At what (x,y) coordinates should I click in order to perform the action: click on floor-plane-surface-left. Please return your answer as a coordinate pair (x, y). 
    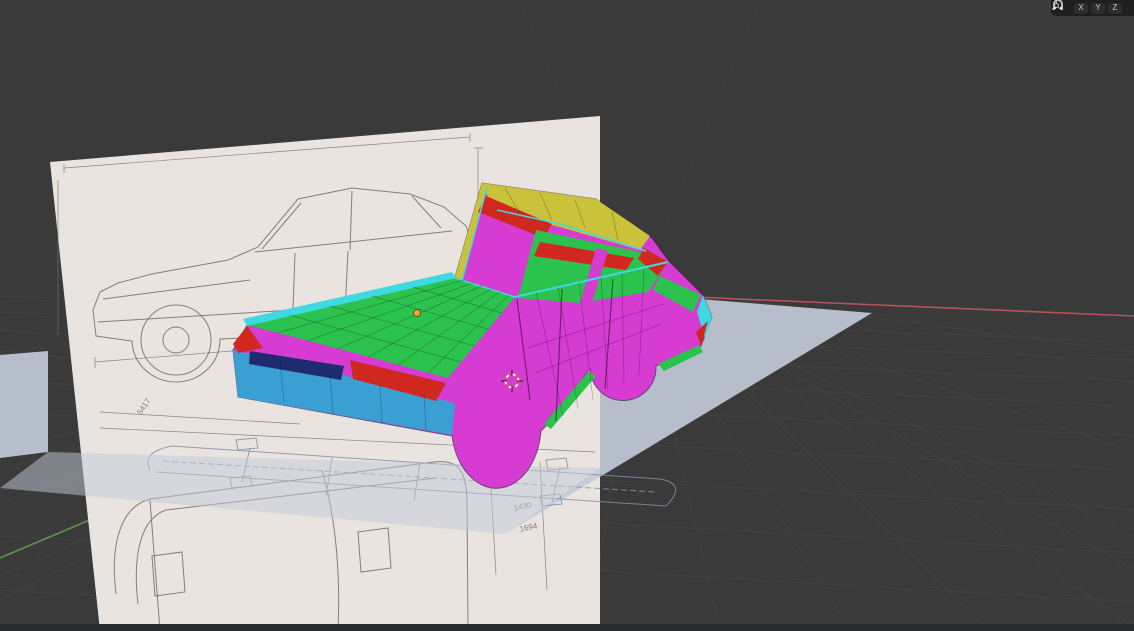
    Looking at the image, I should click on (24, 404).